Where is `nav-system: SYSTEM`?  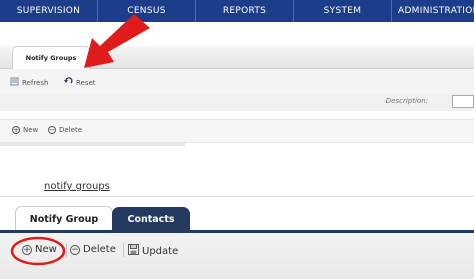
nav-system: SYSTEM is located at coordinates (343, 11).